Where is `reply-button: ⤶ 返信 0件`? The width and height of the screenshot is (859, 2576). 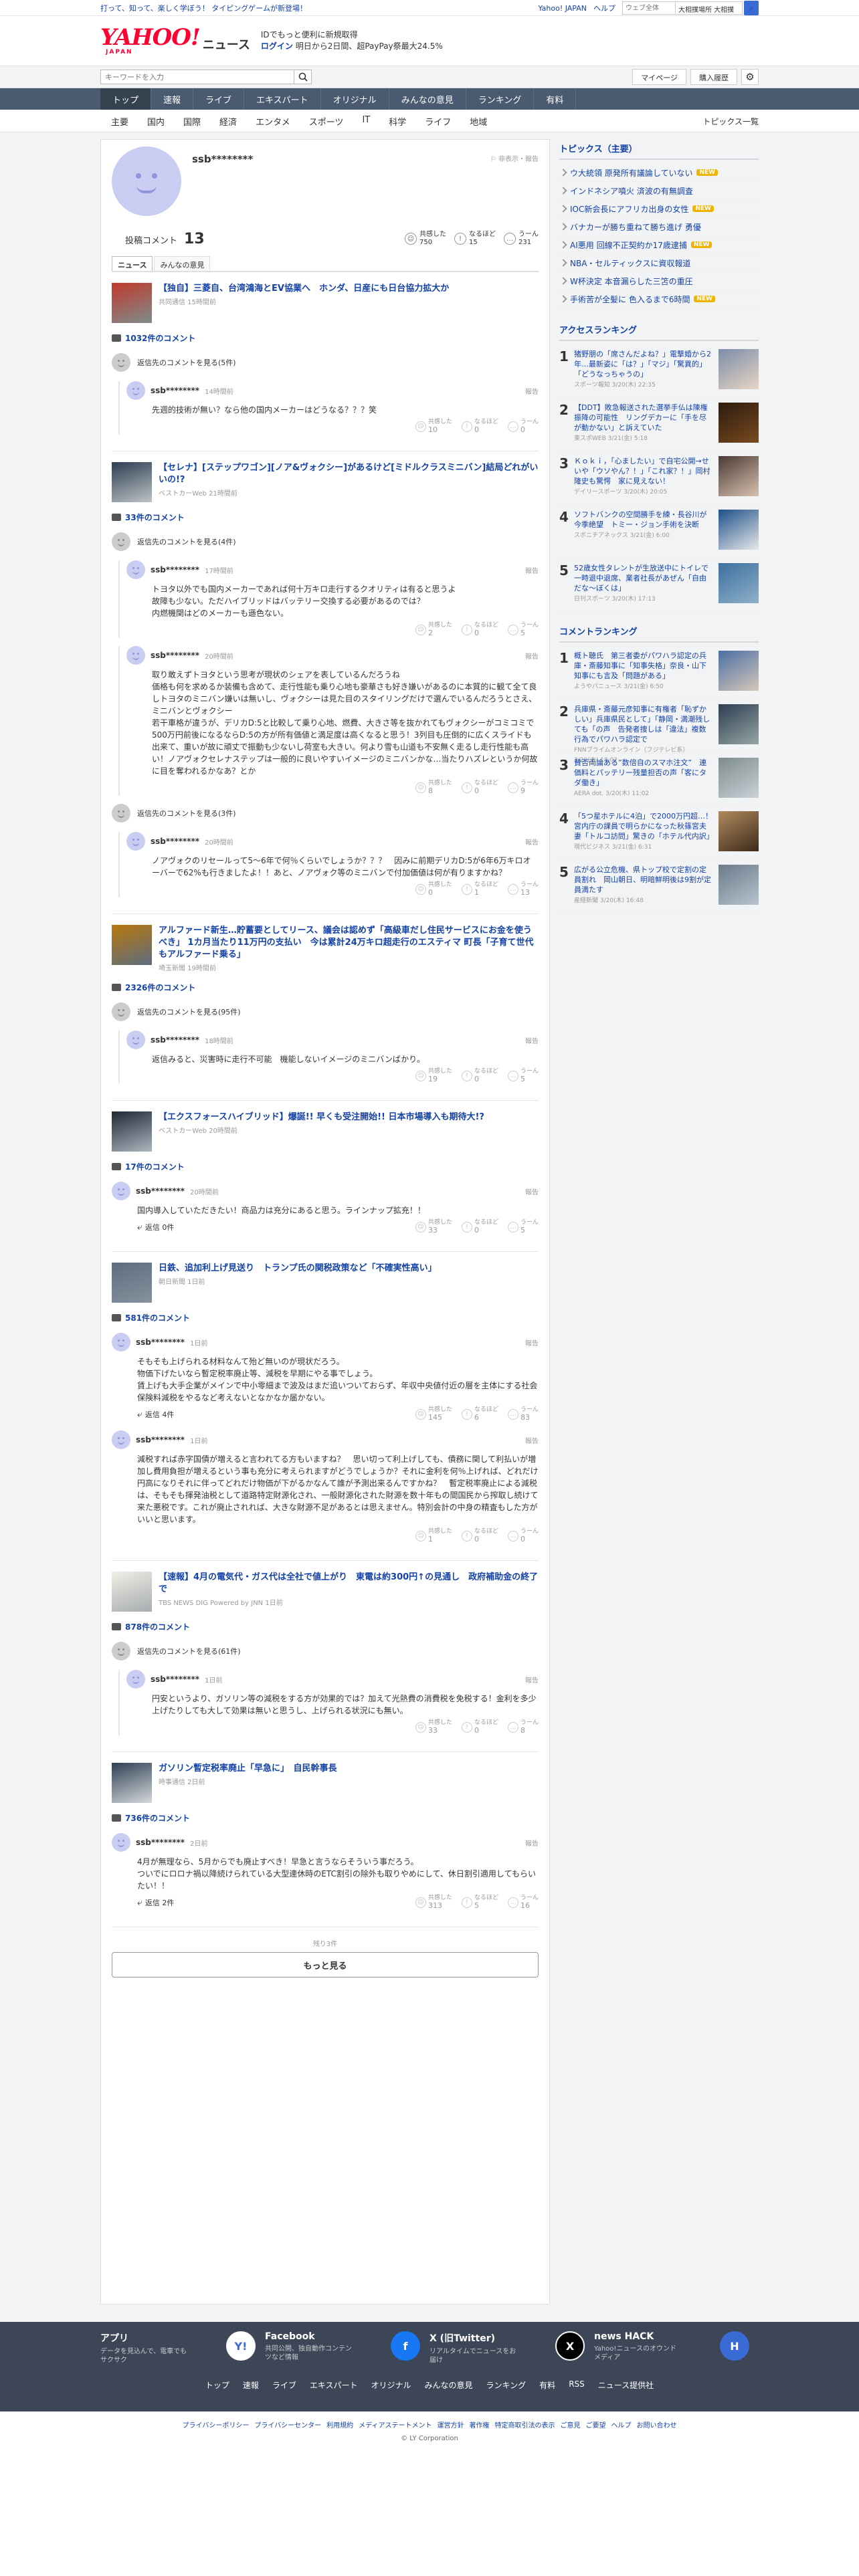 reply-button: ⤶ 返信 0件 is located at coordinates (155, 1227).